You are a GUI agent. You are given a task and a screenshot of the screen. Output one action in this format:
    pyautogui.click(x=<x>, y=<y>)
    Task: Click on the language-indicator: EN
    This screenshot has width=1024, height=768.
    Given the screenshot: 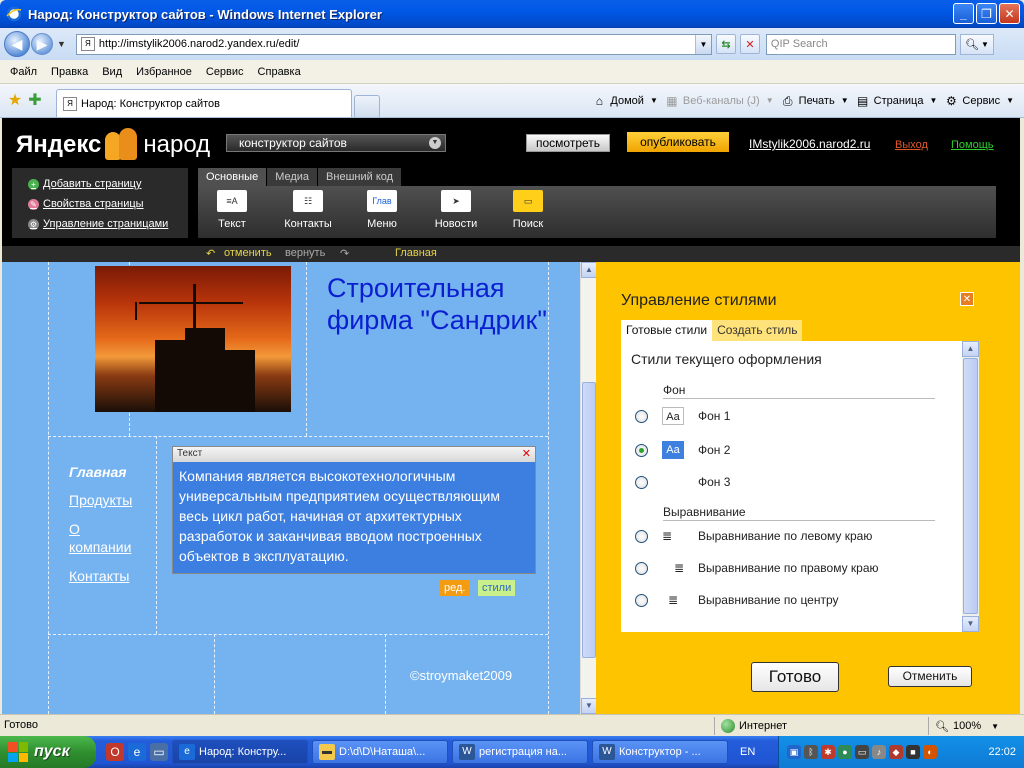 What is the action you would take?
    pyautogui.click(x=747, y=752)
    